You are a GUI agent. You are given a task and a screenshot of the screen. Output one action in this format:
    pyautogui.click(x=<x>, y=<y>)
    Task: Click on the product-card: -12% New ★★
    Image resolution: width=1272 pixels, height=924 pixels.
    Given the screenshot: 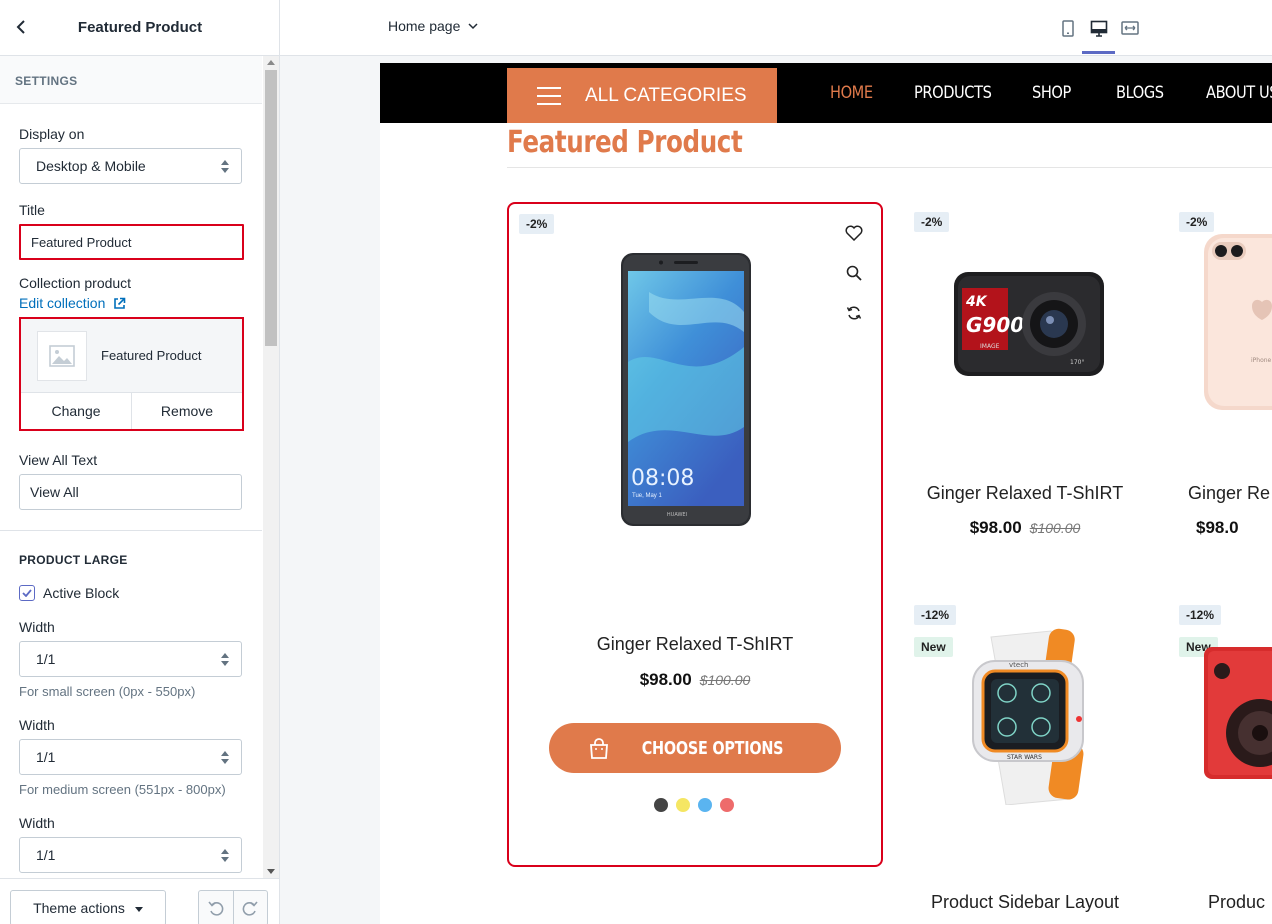 What is the action you would take?
    pyautogui.click(x=1225, y=763)
    